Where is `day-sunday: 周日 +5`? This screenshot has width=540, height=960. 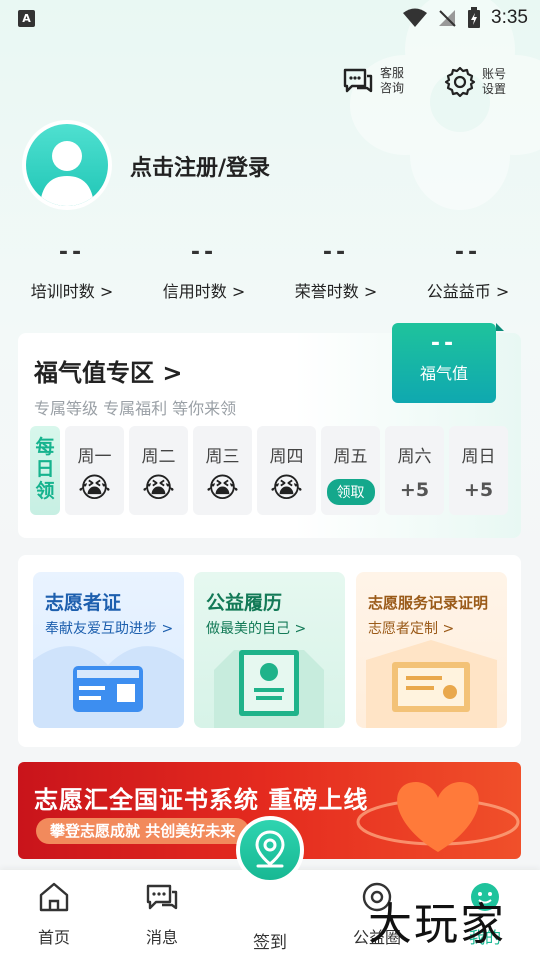
day-sunday: 周日 +5 is located at coordinates (478, 470).